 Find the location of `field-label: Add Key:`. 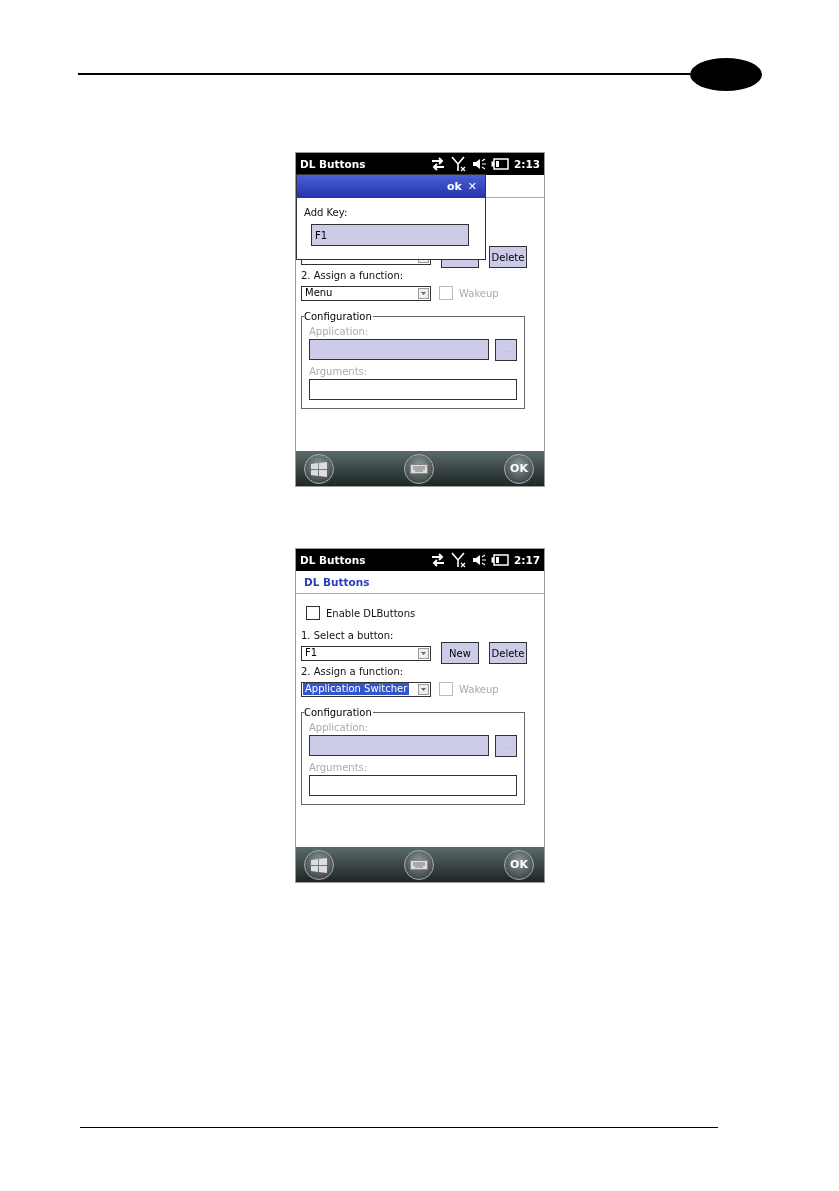

field-label: Add Key: is located at coordinates (326, 212).